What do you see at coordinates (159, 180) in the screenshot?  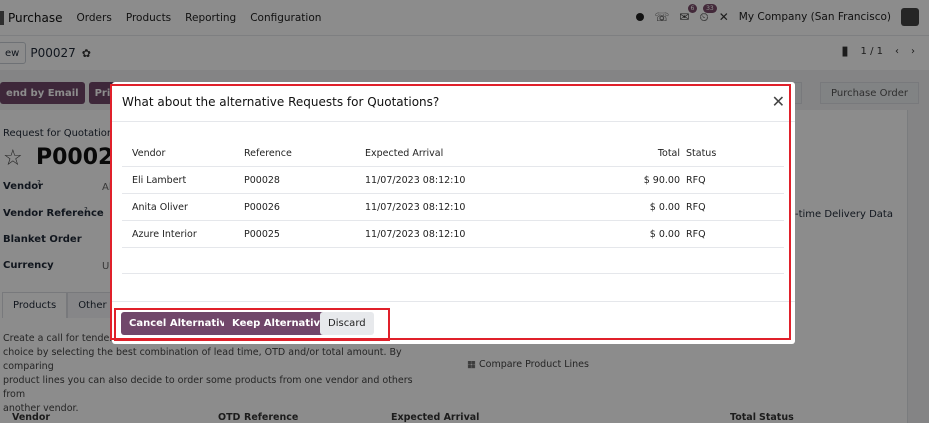 I see `cell-vendor: Eli Lambert` at bounding box center [159, 180].